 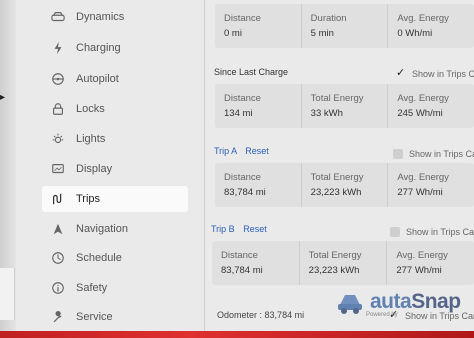 What do you see at coordinates (382, 315) in the screenshot?
I see `watermark-sub: Powered by` at bounding box center [382, 315].